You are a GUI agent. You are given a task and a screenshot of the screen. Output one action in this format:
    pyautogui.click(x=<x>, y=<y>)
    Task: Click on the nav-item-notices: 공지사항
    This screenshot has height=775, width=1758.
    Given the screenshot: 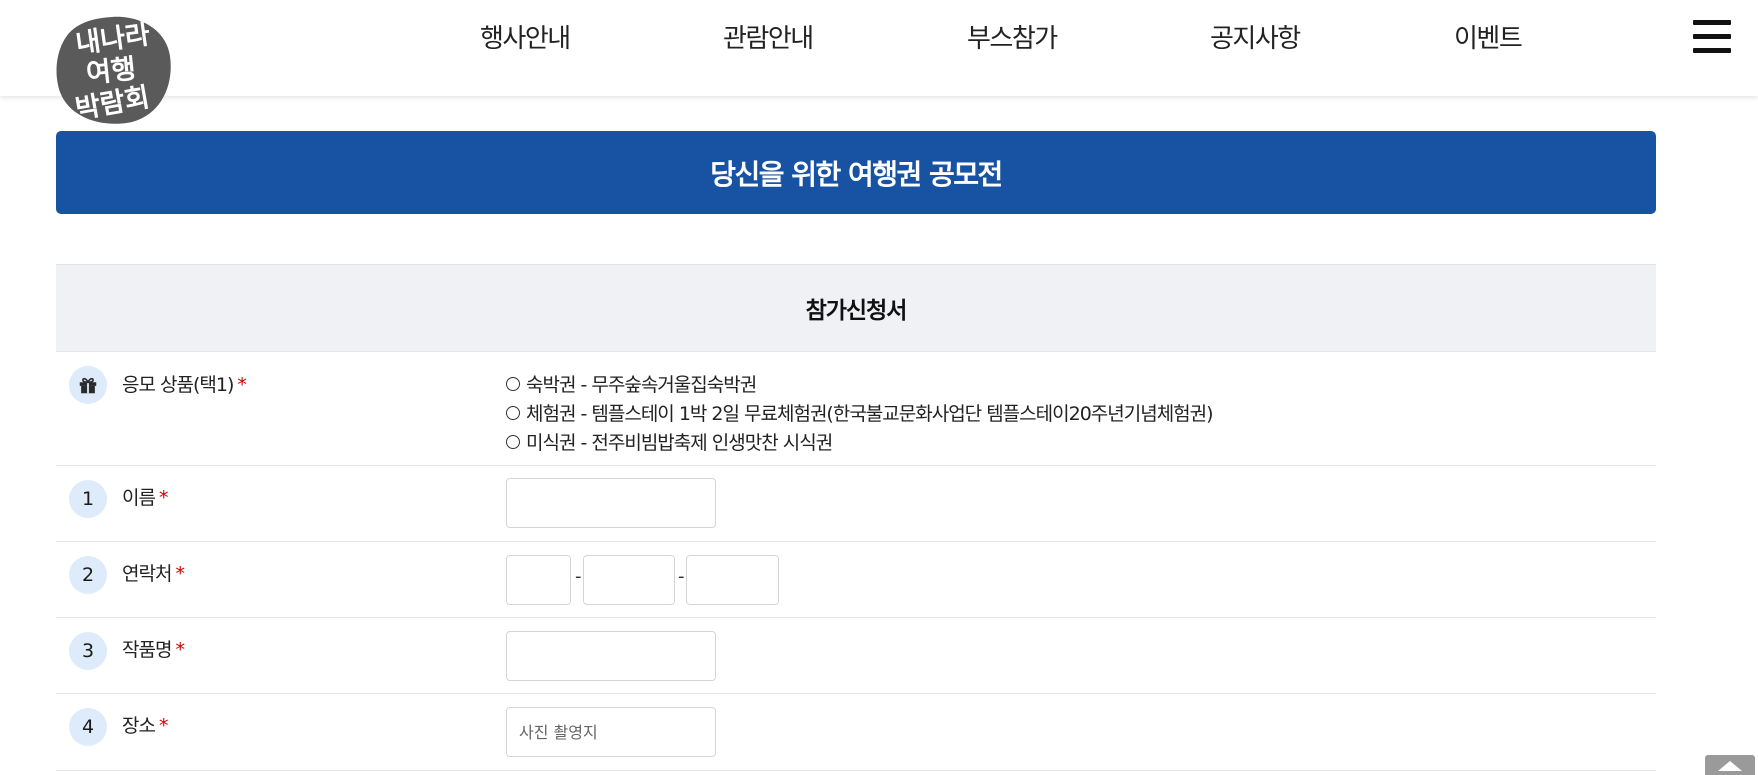 What is the action you would take?
    pyautogui.click(x=1255, y=36)
    